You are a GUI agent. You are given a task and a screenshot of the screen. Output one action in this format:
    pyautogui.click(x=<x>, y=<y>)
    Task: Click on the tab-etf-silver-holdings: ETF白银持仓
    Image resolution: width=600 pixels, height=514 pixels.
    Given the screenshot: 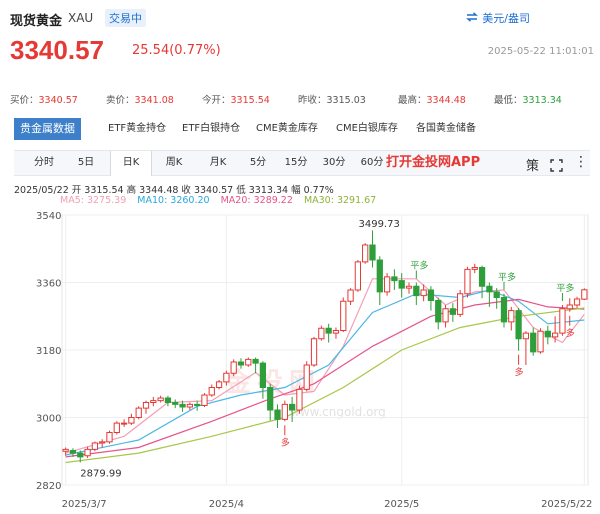 What is the action you would take?
    pyautogui.click(x=211, y=129)
    